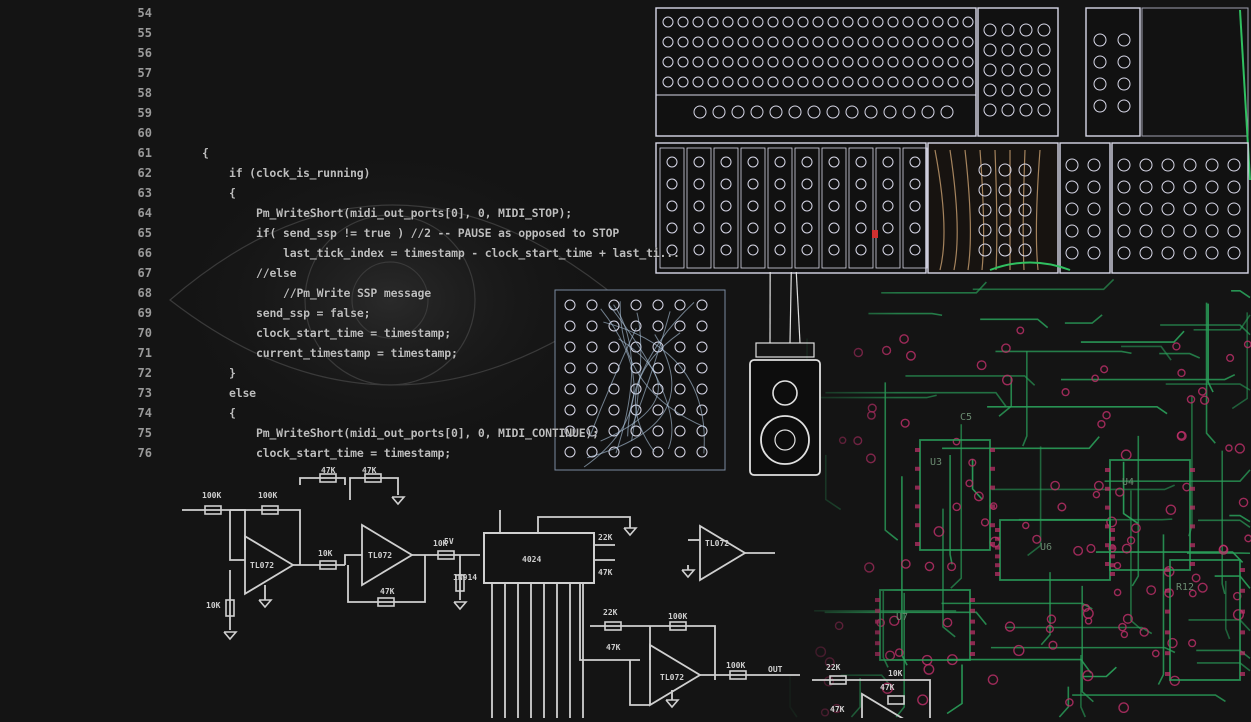  Describe the element at coordinates (135, 193) in the screenshot. I see `line-number: 63` at that location.